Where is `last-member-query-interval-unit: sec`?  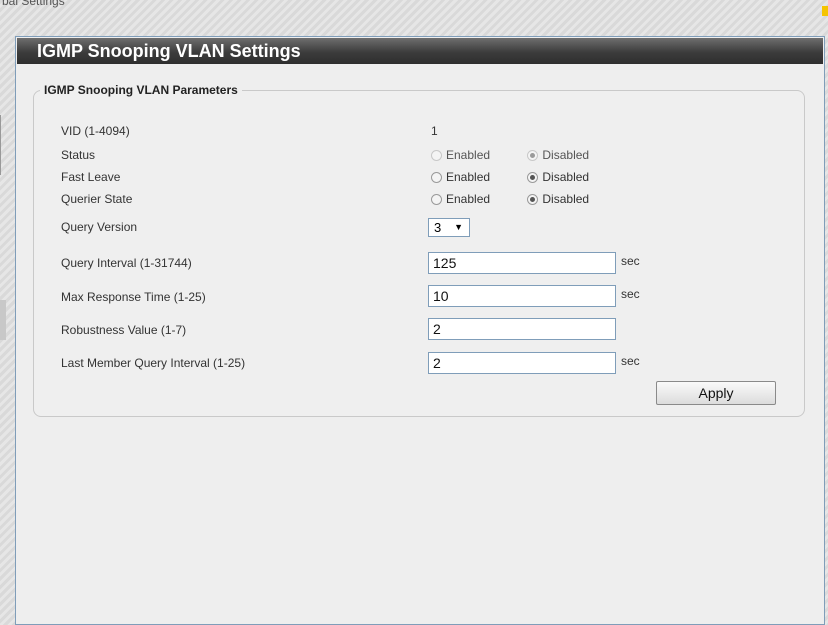 last-member-query-interval-unit: sec is located at coordinates (630, 361).